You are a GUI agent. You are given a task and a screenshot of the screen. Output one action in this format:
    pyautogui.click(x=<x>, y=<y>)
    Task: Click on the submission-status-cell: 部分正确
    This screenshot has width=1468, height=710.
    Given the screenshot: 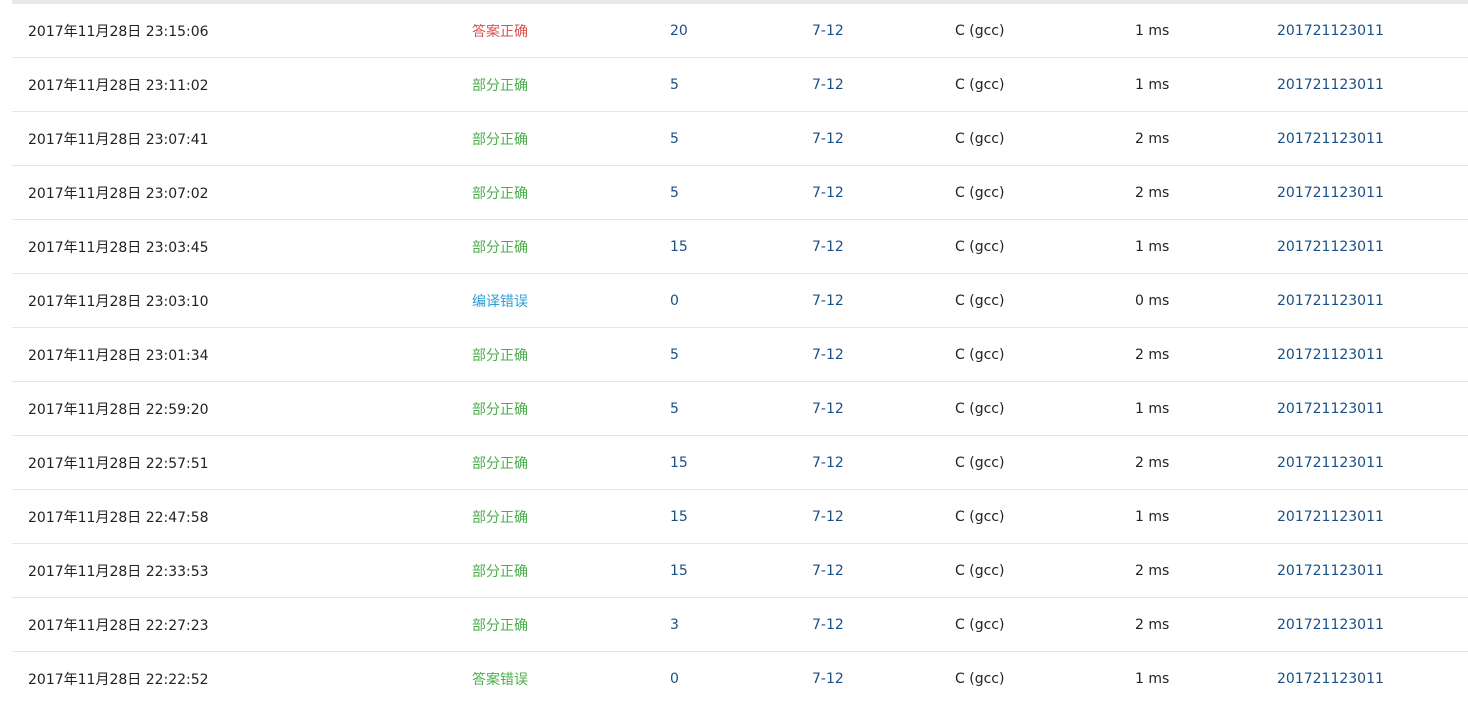 What is the action you would take?
    pyautogui.click(x=571, y=624)
    